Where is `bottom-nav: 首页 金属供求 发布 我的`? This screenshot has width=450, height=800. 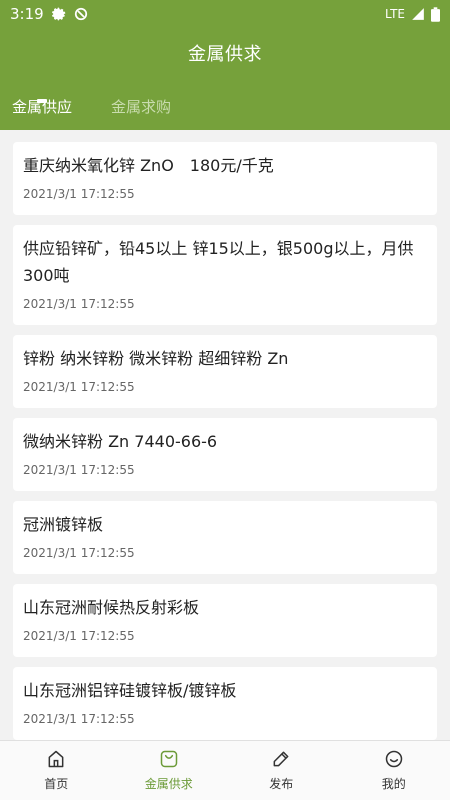 bottom-nav: 首页 金属供求 发布 我的 is located at coordinates (225, 770).